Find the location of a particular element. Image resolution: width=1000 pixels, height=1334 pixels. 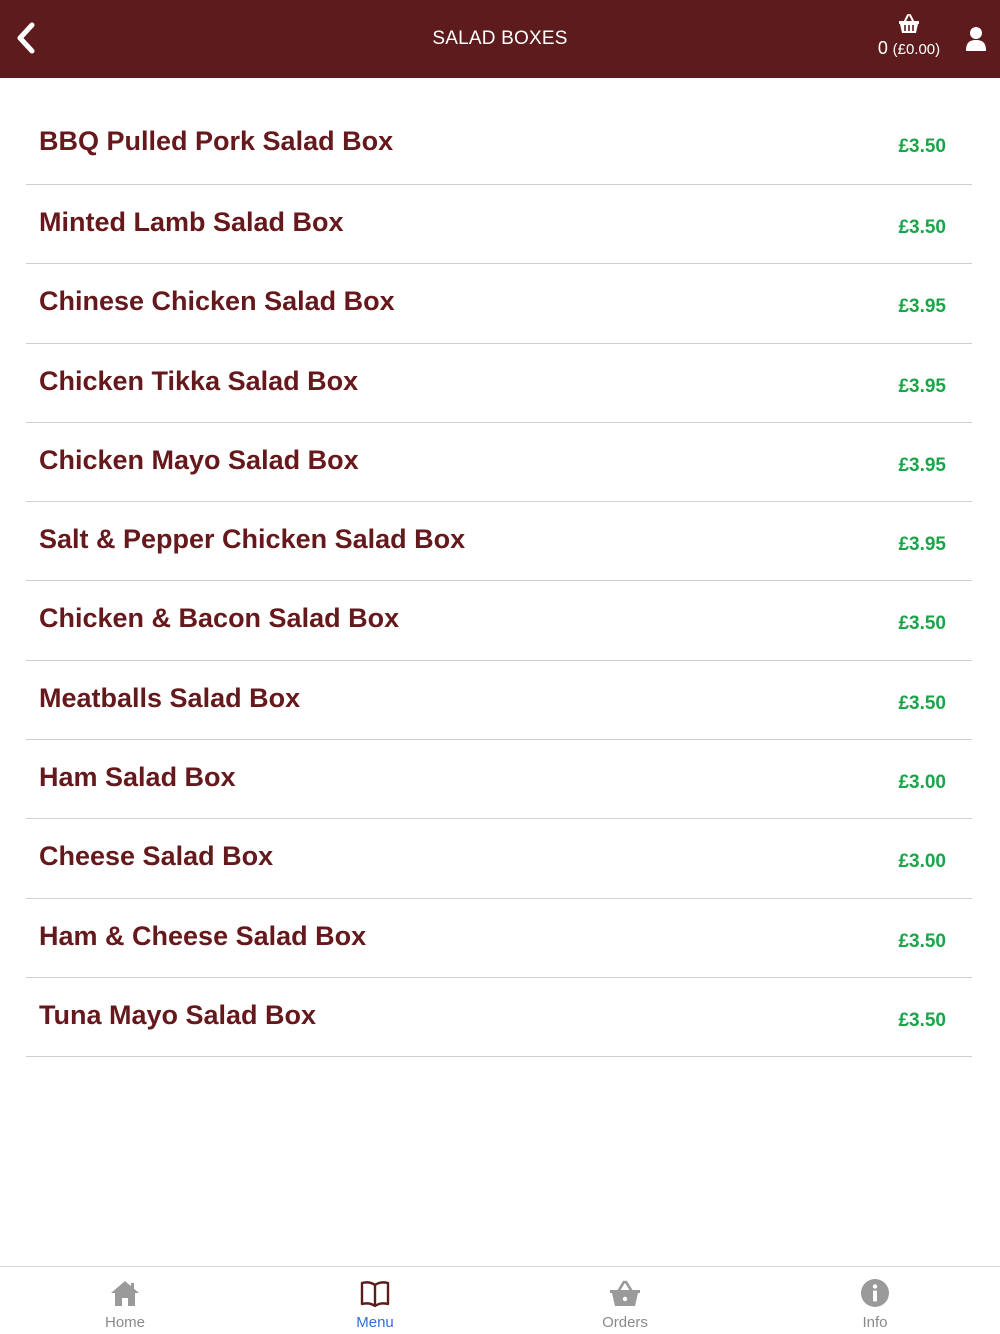

tab-orders-label: Orders is located at coordinates (625, 1322).